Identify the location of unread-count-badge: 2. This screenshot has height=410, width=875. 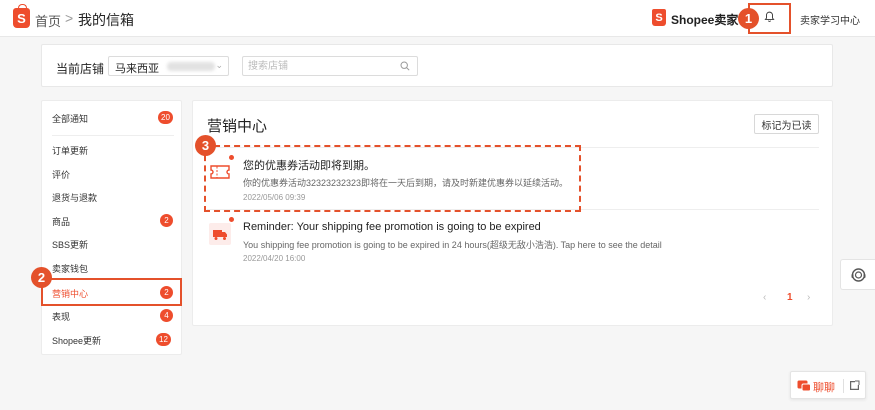
(166, 220).